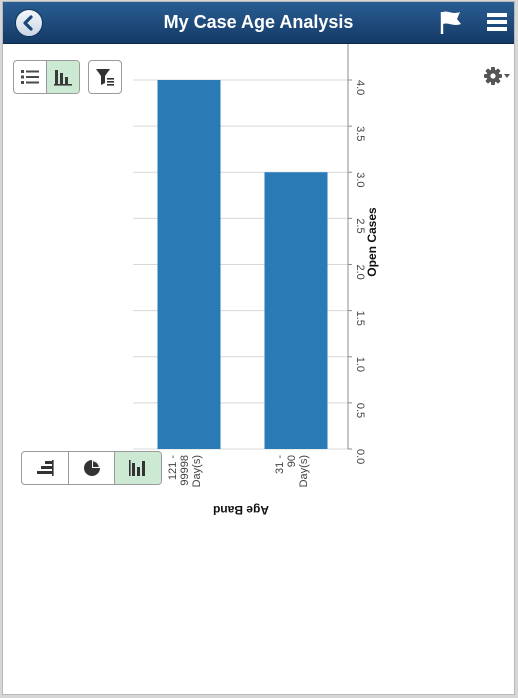  I want to click on category-label: 31 -90Day(s), so click(292, 471).